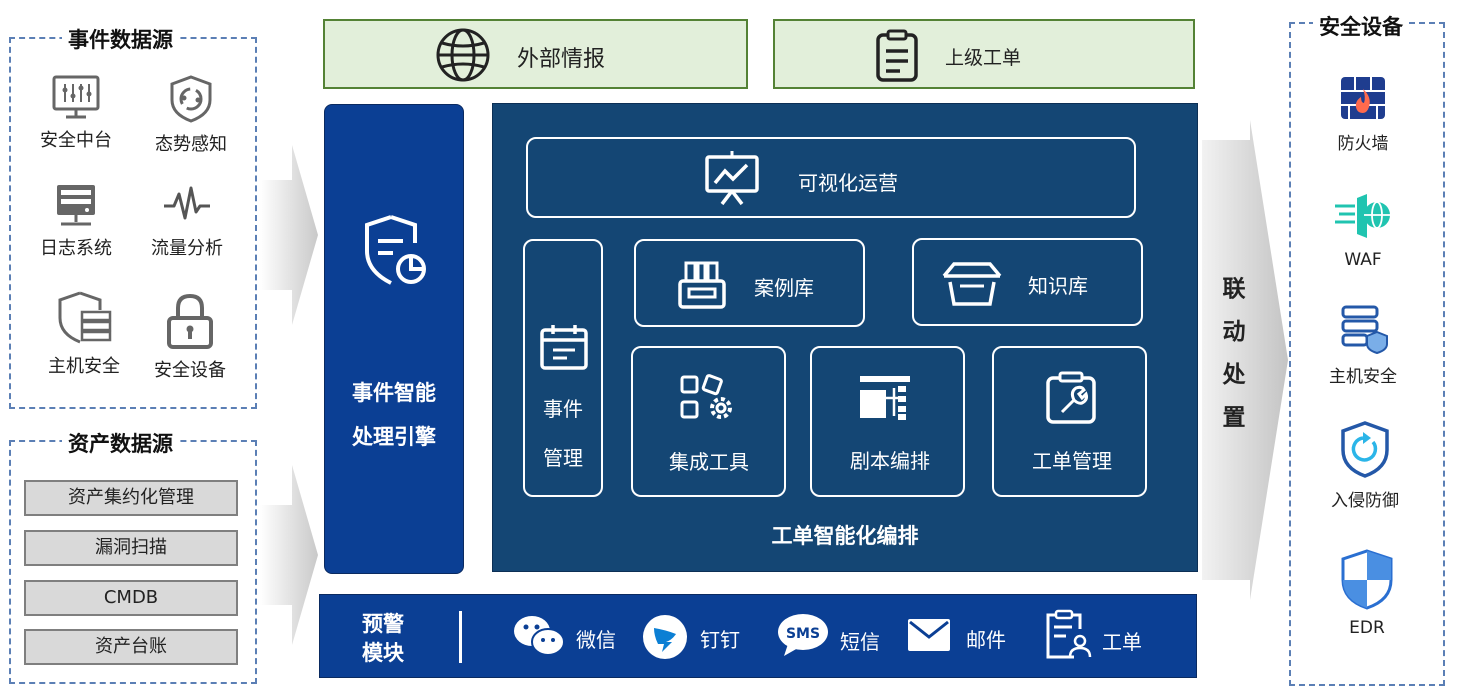 This screenshot has height=696, width=1458. Describe the element at coordinates (383, 624) in the screenshot. I see `alert-title-line1: 预警` at that location.